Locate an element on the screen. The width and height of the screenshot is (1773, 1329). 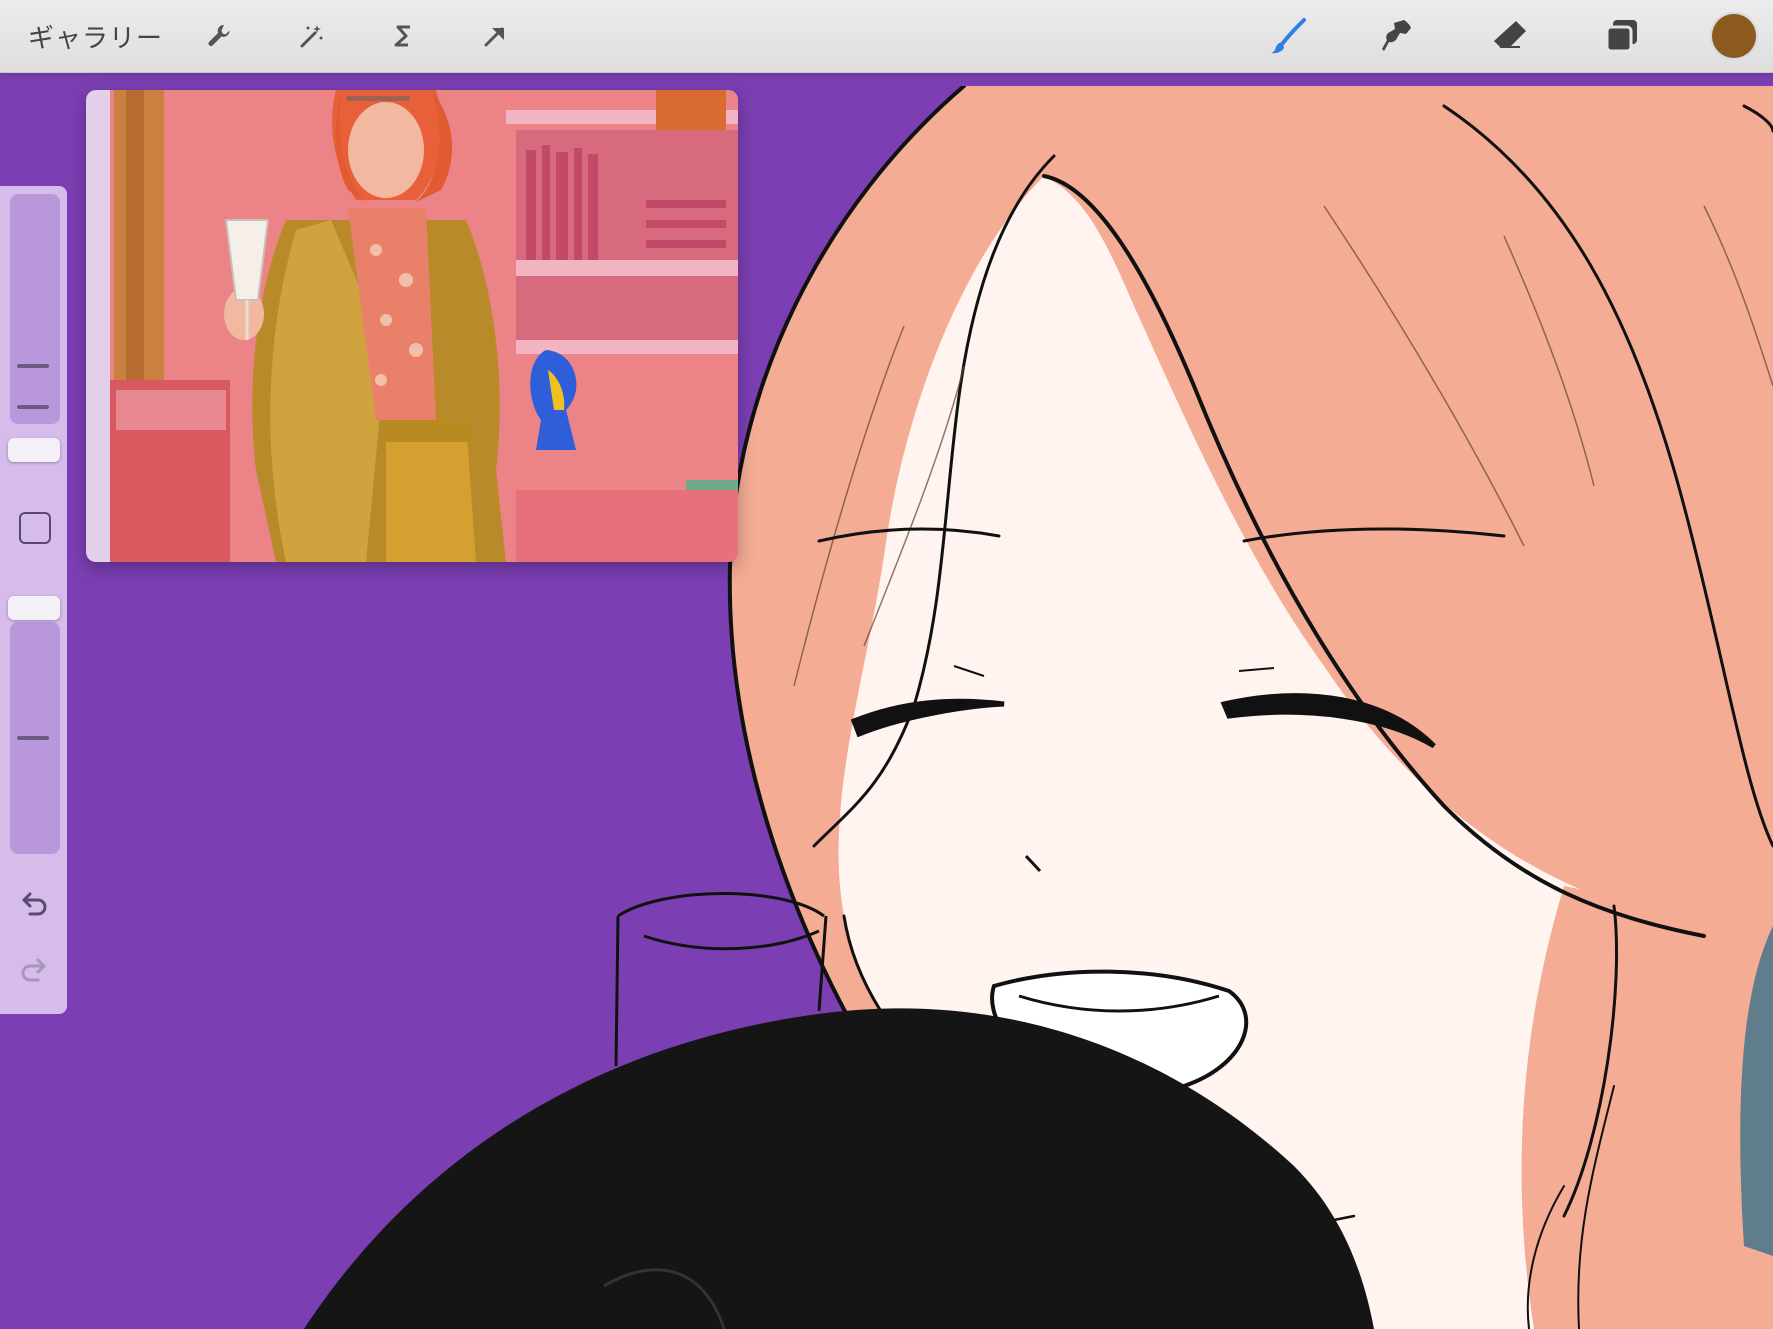
gallery-button: ギャラリー is located at coordinates (95, 36).